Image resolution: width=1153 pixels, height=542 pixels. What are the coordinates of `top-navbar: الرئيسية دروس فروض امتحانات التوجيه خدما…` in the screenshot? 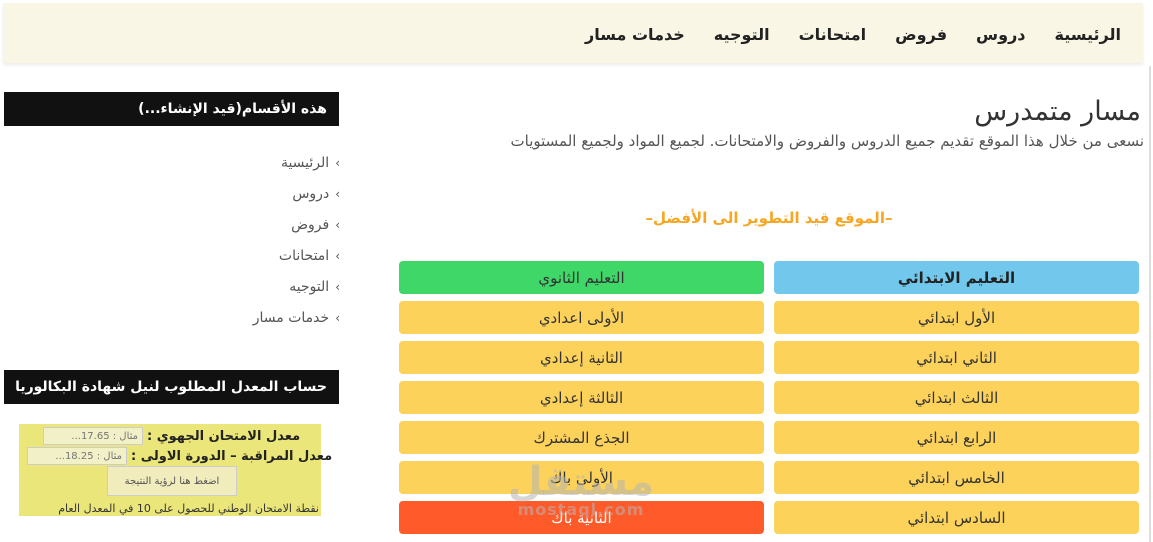 It's located at (573, 33).